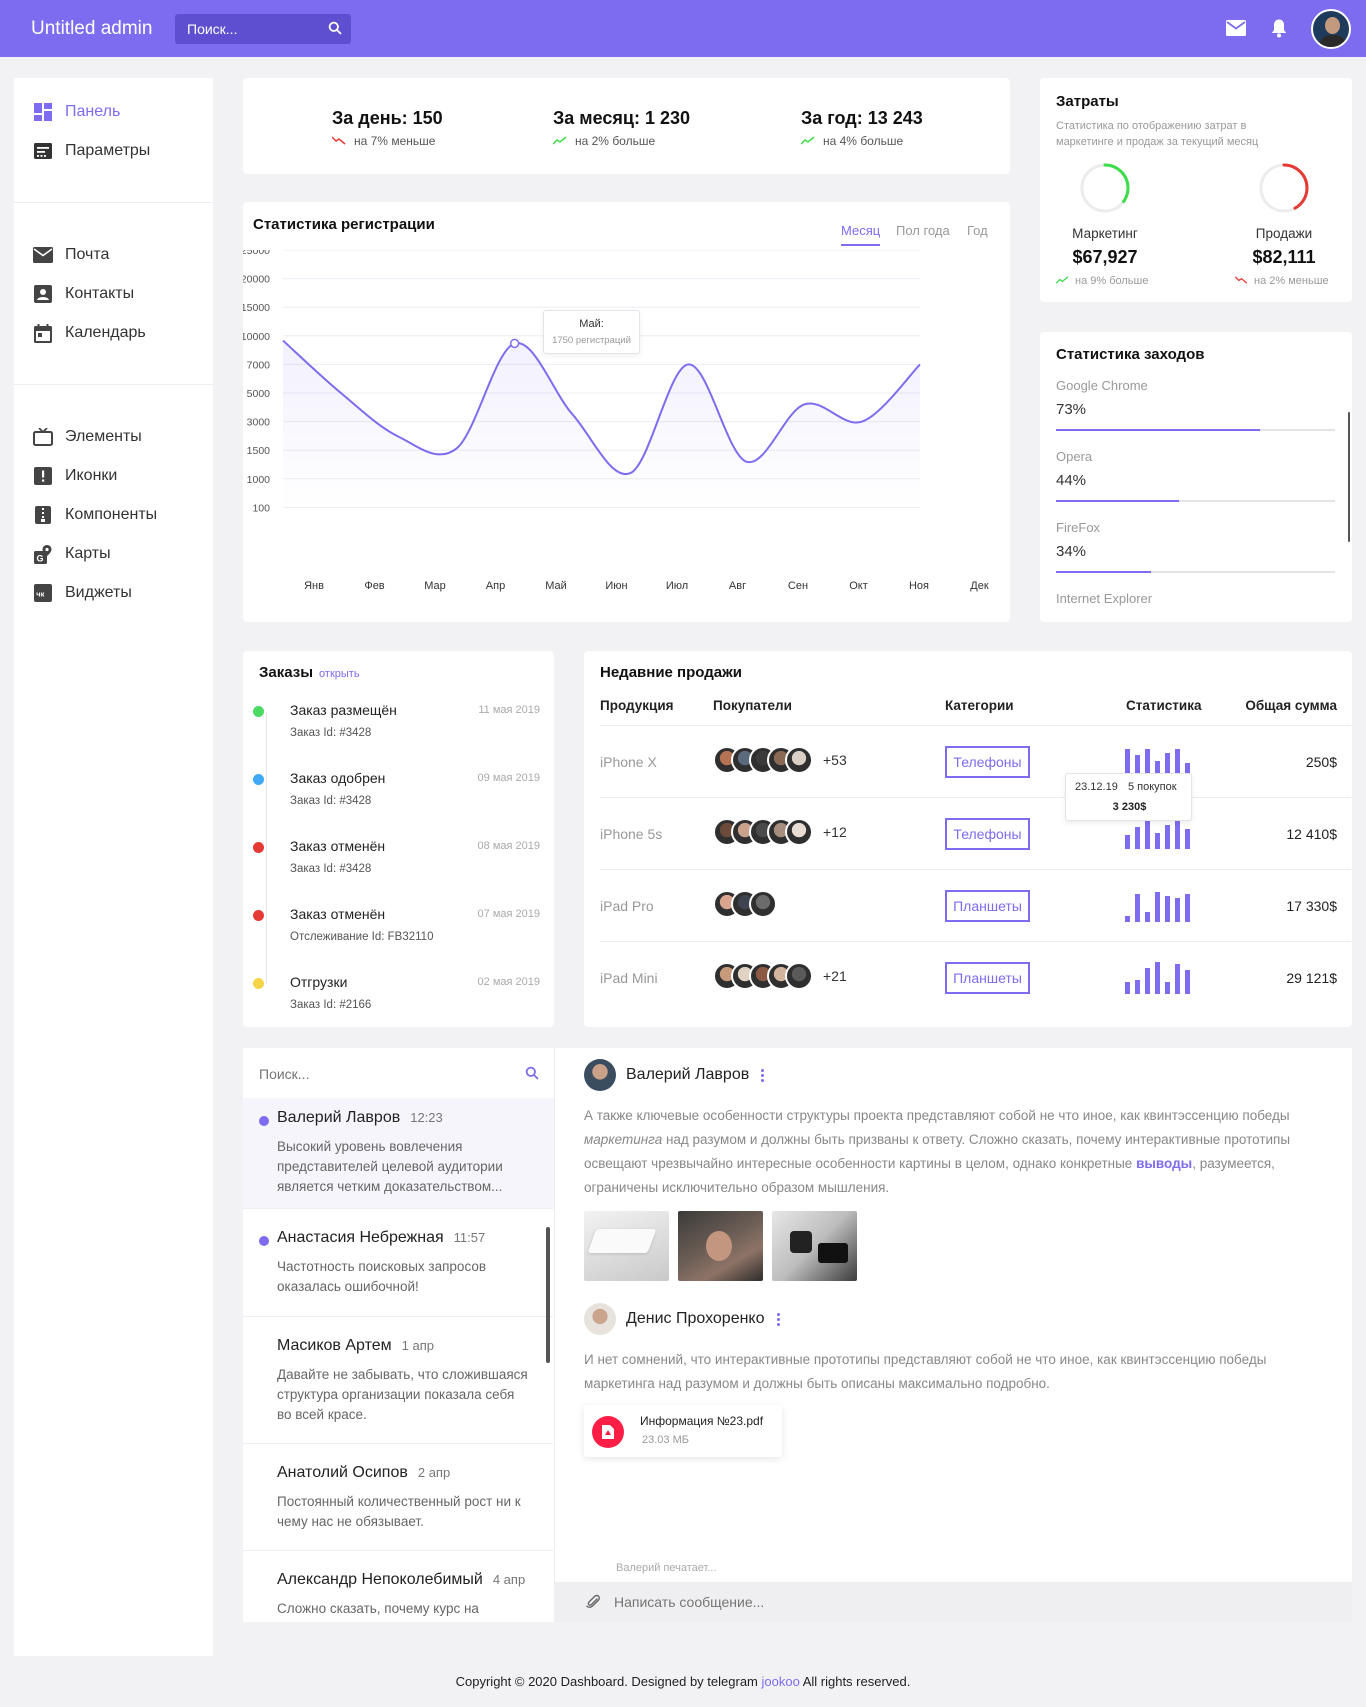 Image resolution: width=1366 pixels, height=1707 pixels. Describe the element at coordinates (43, 333) in the screenshot. I see `calendar-icon` at that location.